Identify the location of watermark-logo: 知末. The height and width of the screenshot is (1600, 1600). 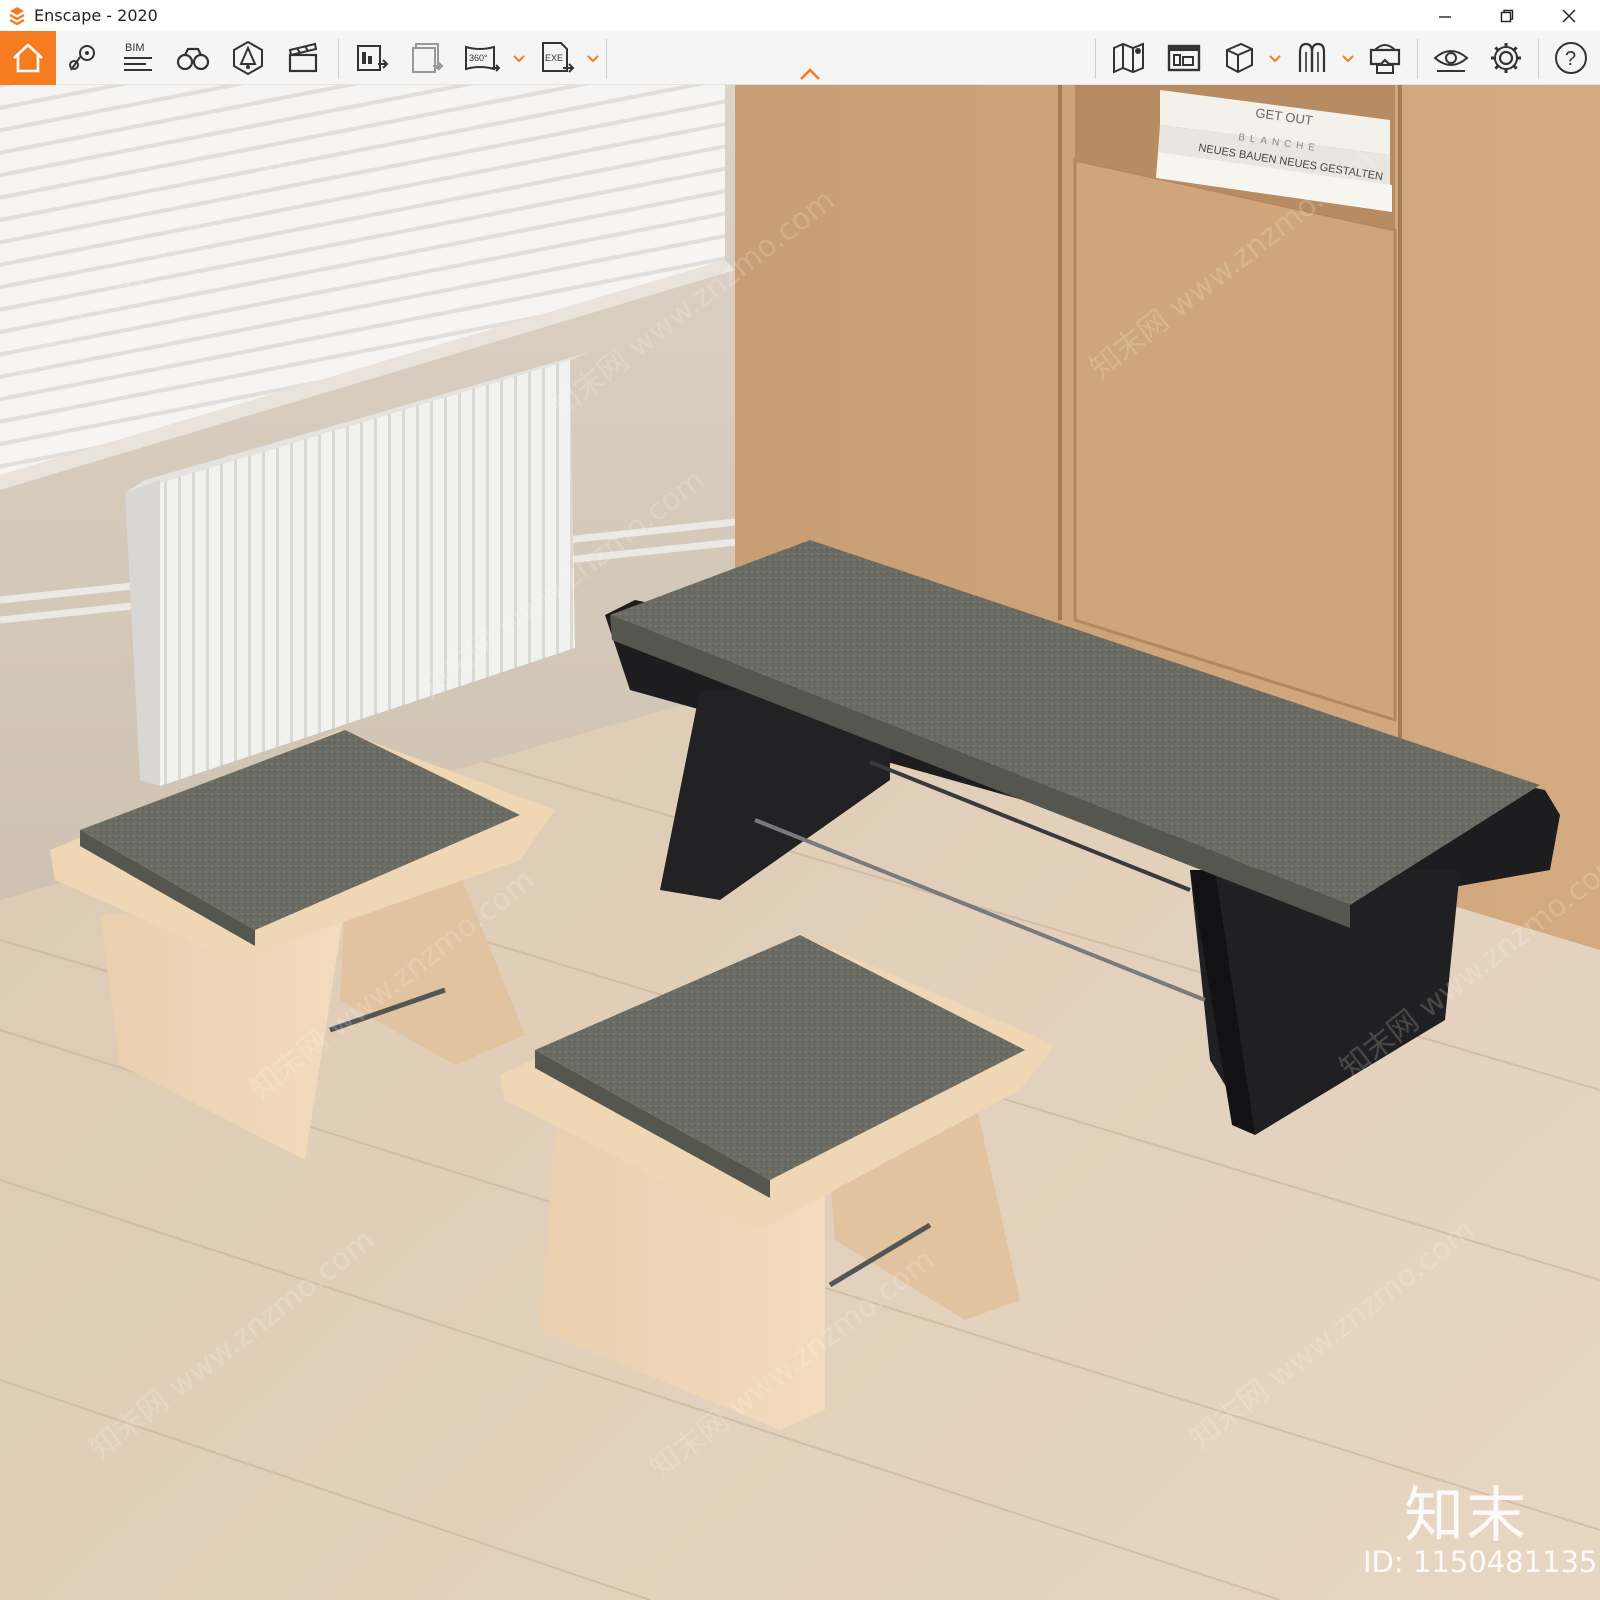
(1466, 1516).